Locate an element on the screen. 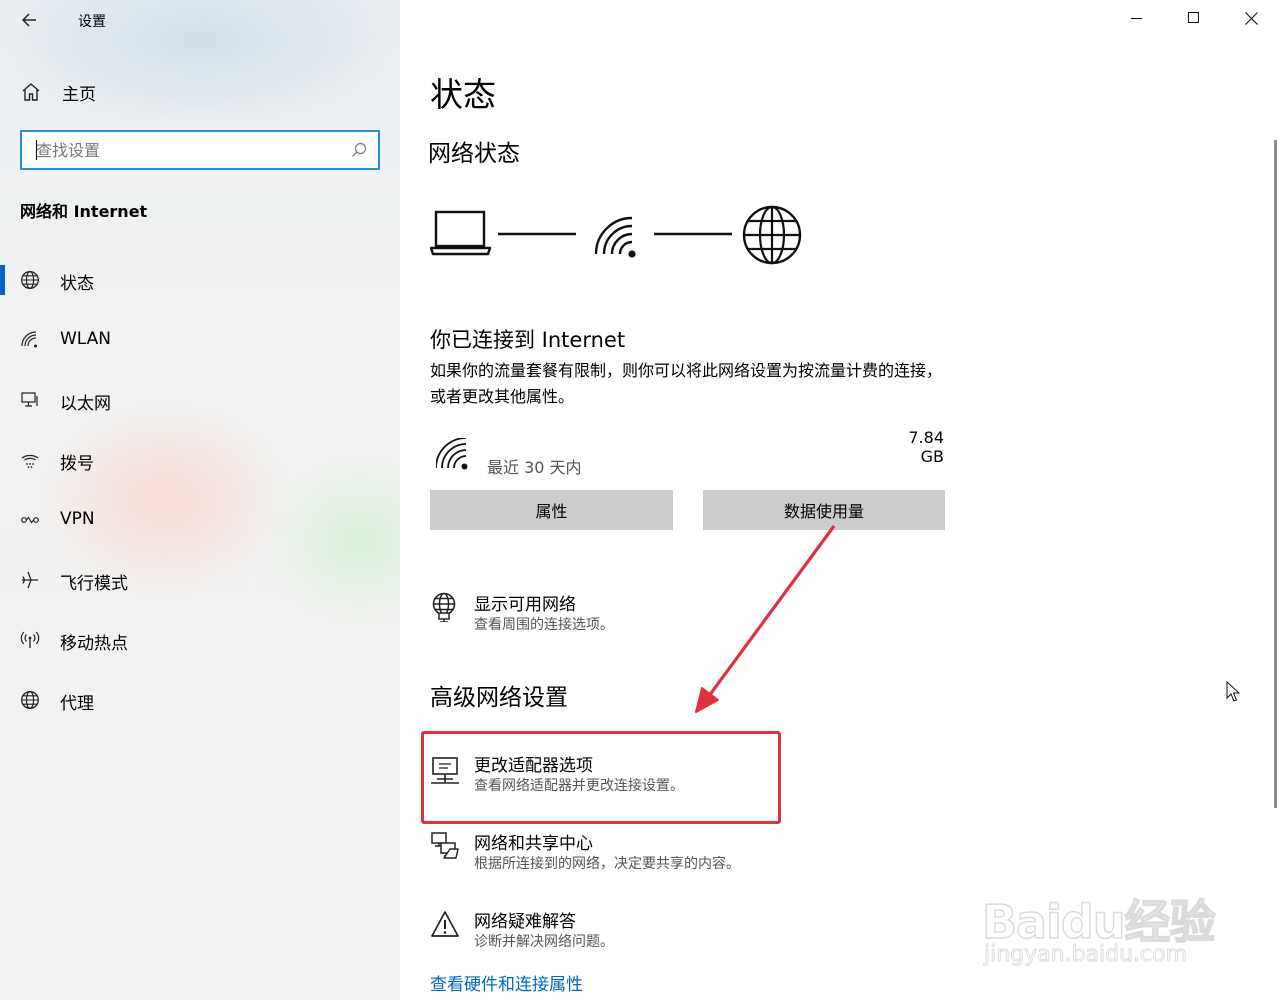  search-box is located at coordinates (200, 150).